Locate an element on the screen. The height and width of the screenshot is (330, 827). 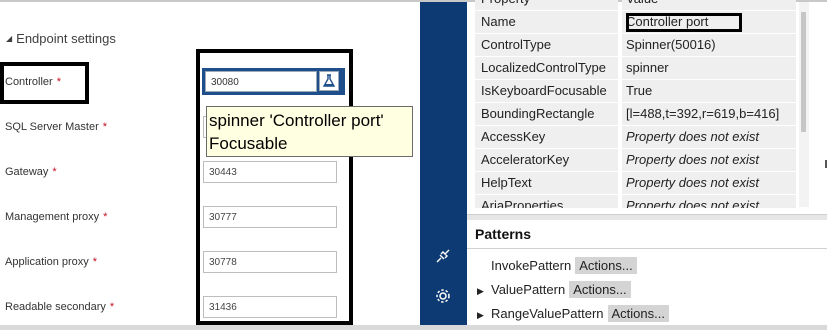
controller-label-highlight is located at coordinates (44, 83).